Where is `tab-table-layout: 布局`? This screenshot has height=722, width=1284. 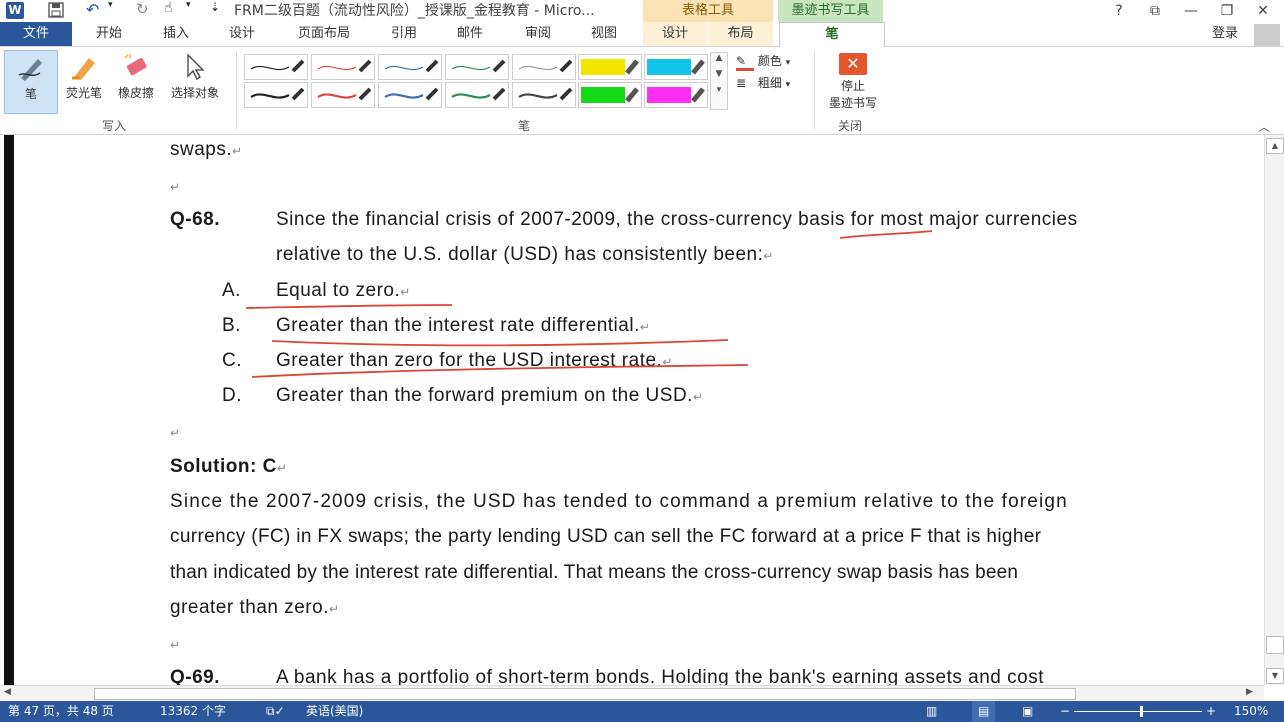 tab-table-layout: 布局 is located at coordinates (740, 34).